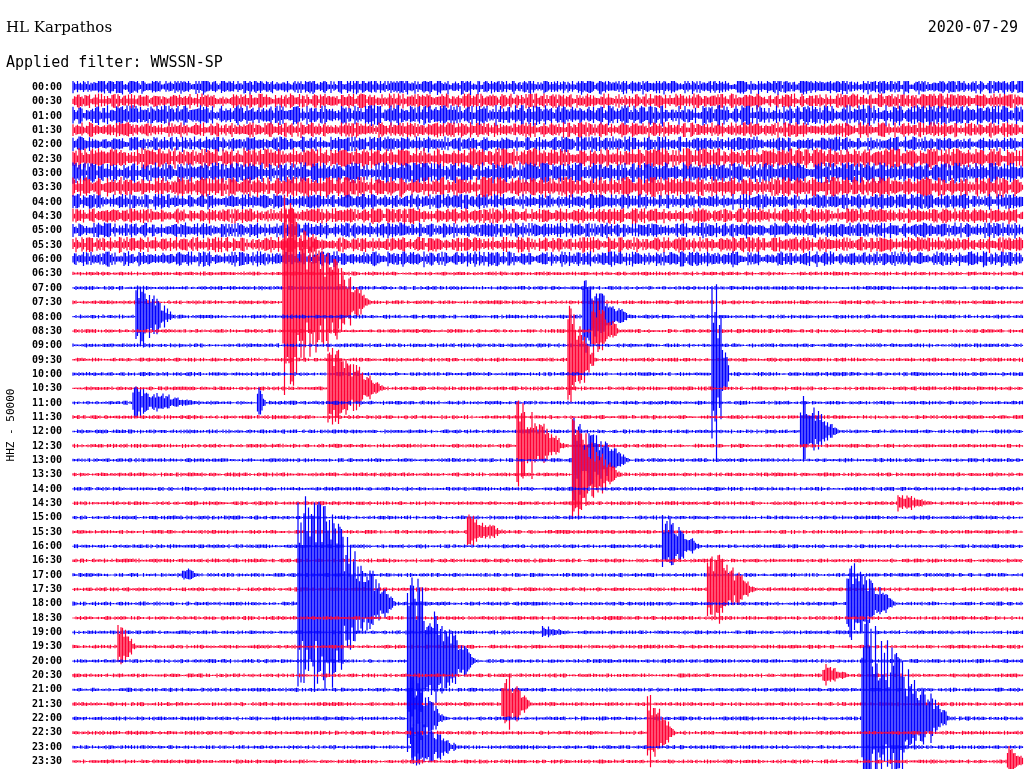 Image resolution: width=1024 pixels, height=780 pixels. Describe the element at coordinates (46, 517) in the screenshot. I see `time-label: 15:00` at that location.